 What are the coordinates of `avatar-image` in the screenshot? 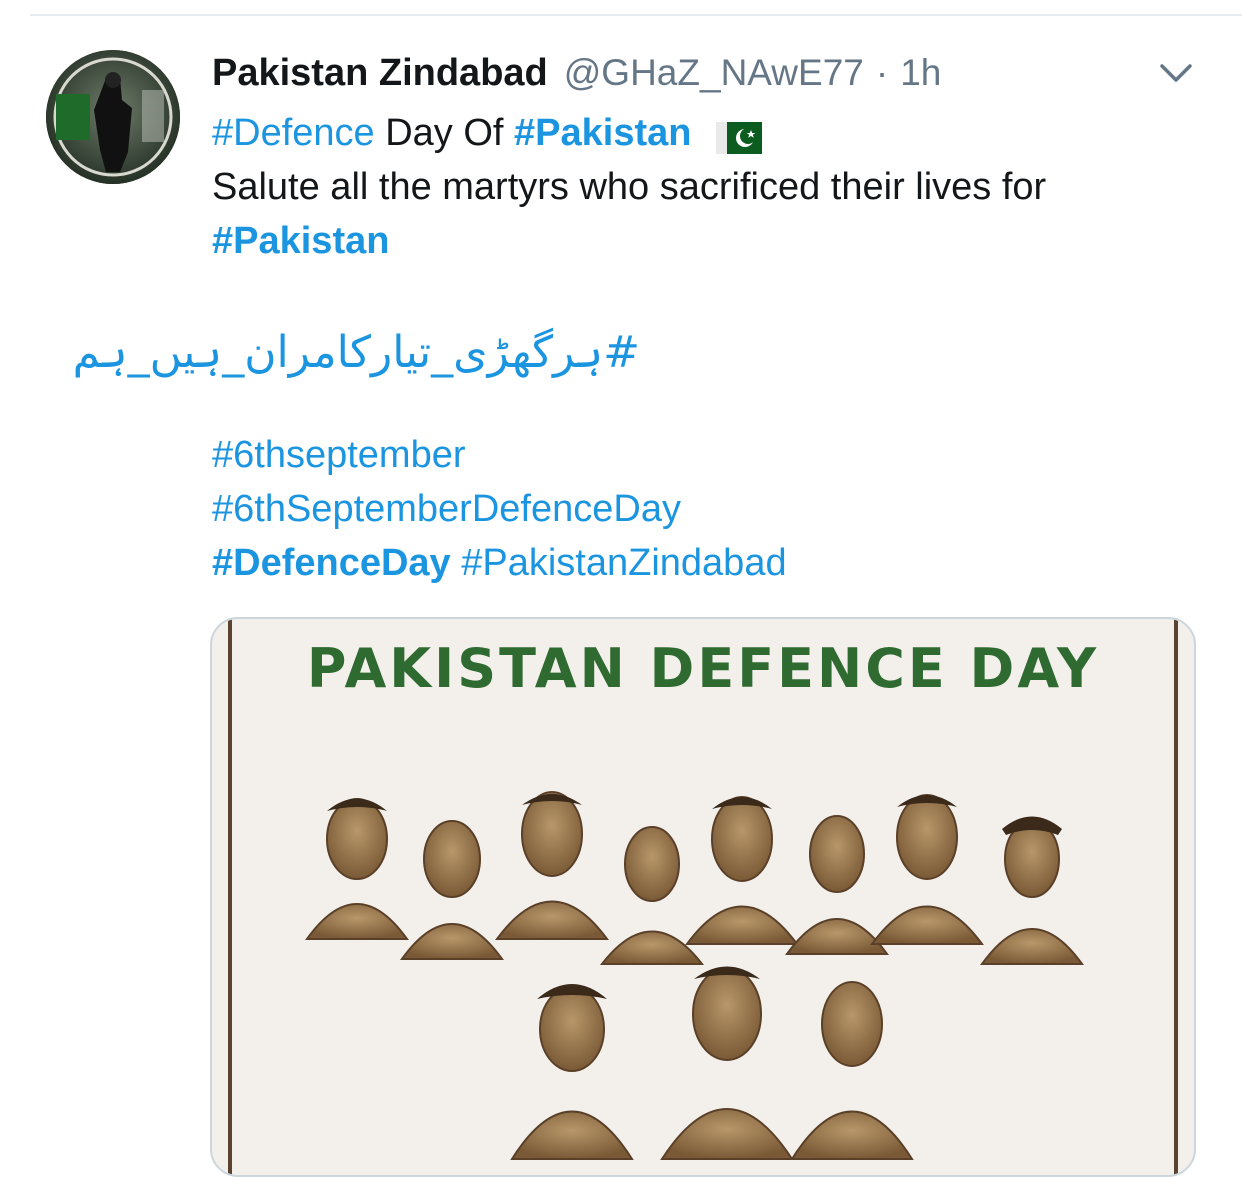 It's located at (113, 117).